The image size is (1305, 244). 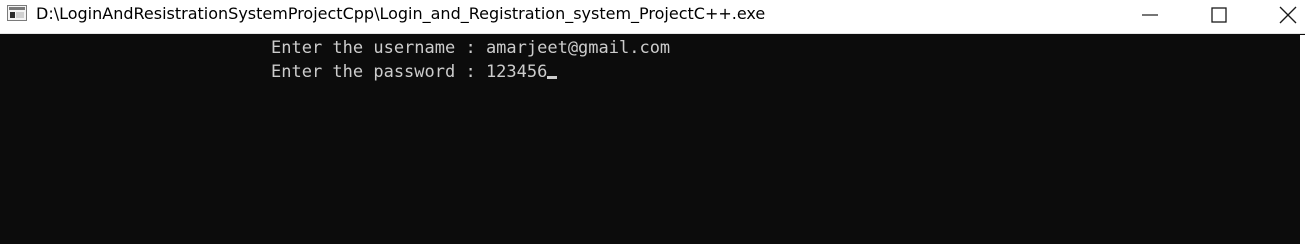 I want to click on maximize-icon, so click(x=1219, y=15).